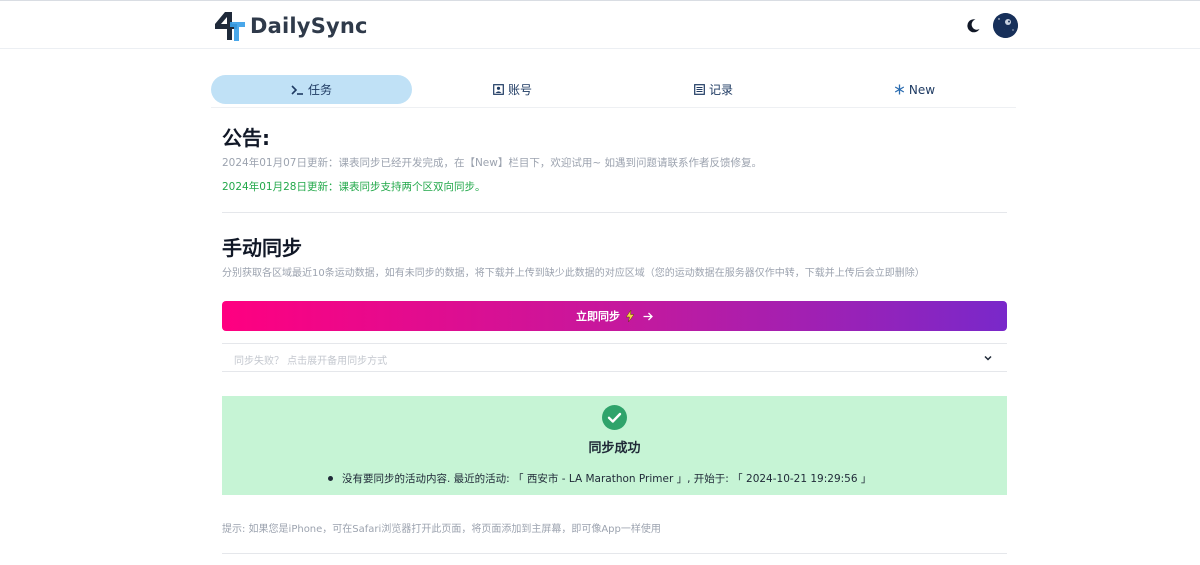 The height and width of the screenshot is (565, 1200). Describe the element at coordinates (598, 317) in the screenshot. I see `sync-now-label: 立即同步` at that location.